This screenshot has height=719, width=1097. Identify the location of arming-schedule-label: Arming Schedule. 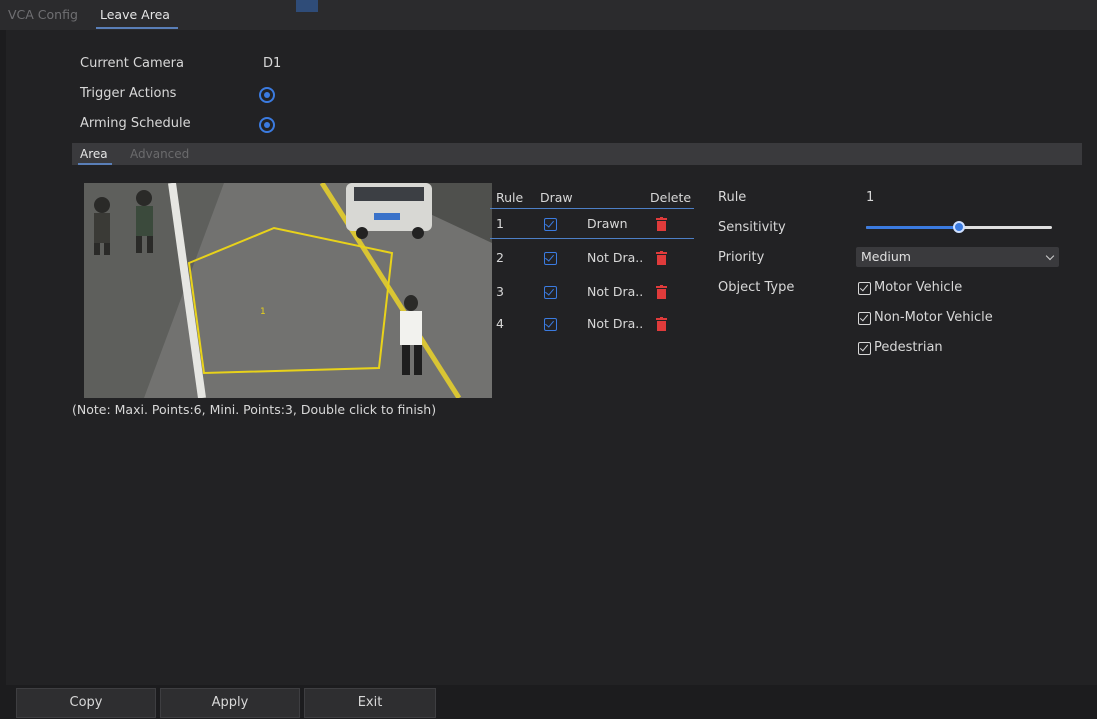
(135, 123).